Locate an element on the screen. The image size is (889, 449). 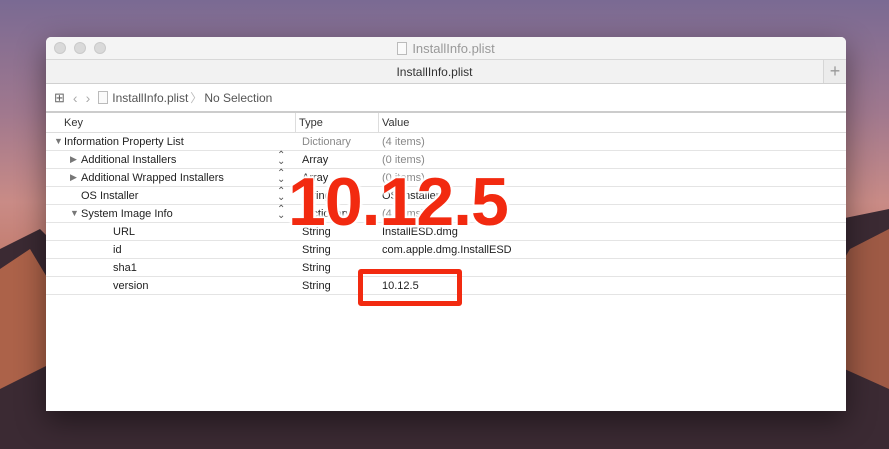
title-bar: InstallInfo.plist is located at coordinates (446, 48).